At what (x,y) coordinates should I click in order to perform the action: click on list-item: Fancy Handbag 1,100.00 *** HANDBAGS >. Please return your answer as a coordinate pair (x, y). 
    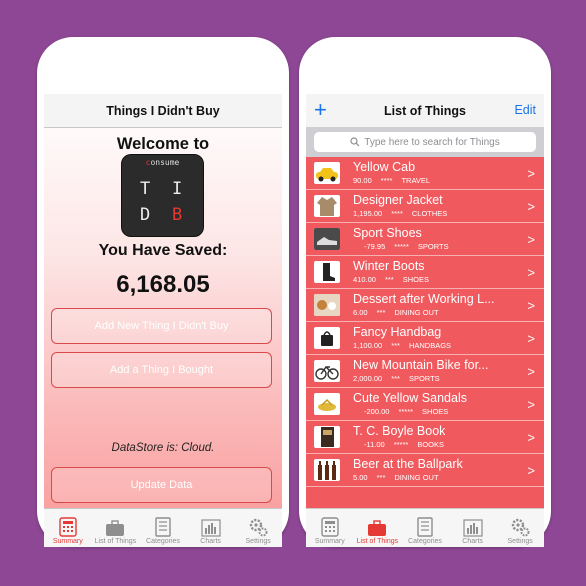
    Looking at the image, I should click on (425, 338).